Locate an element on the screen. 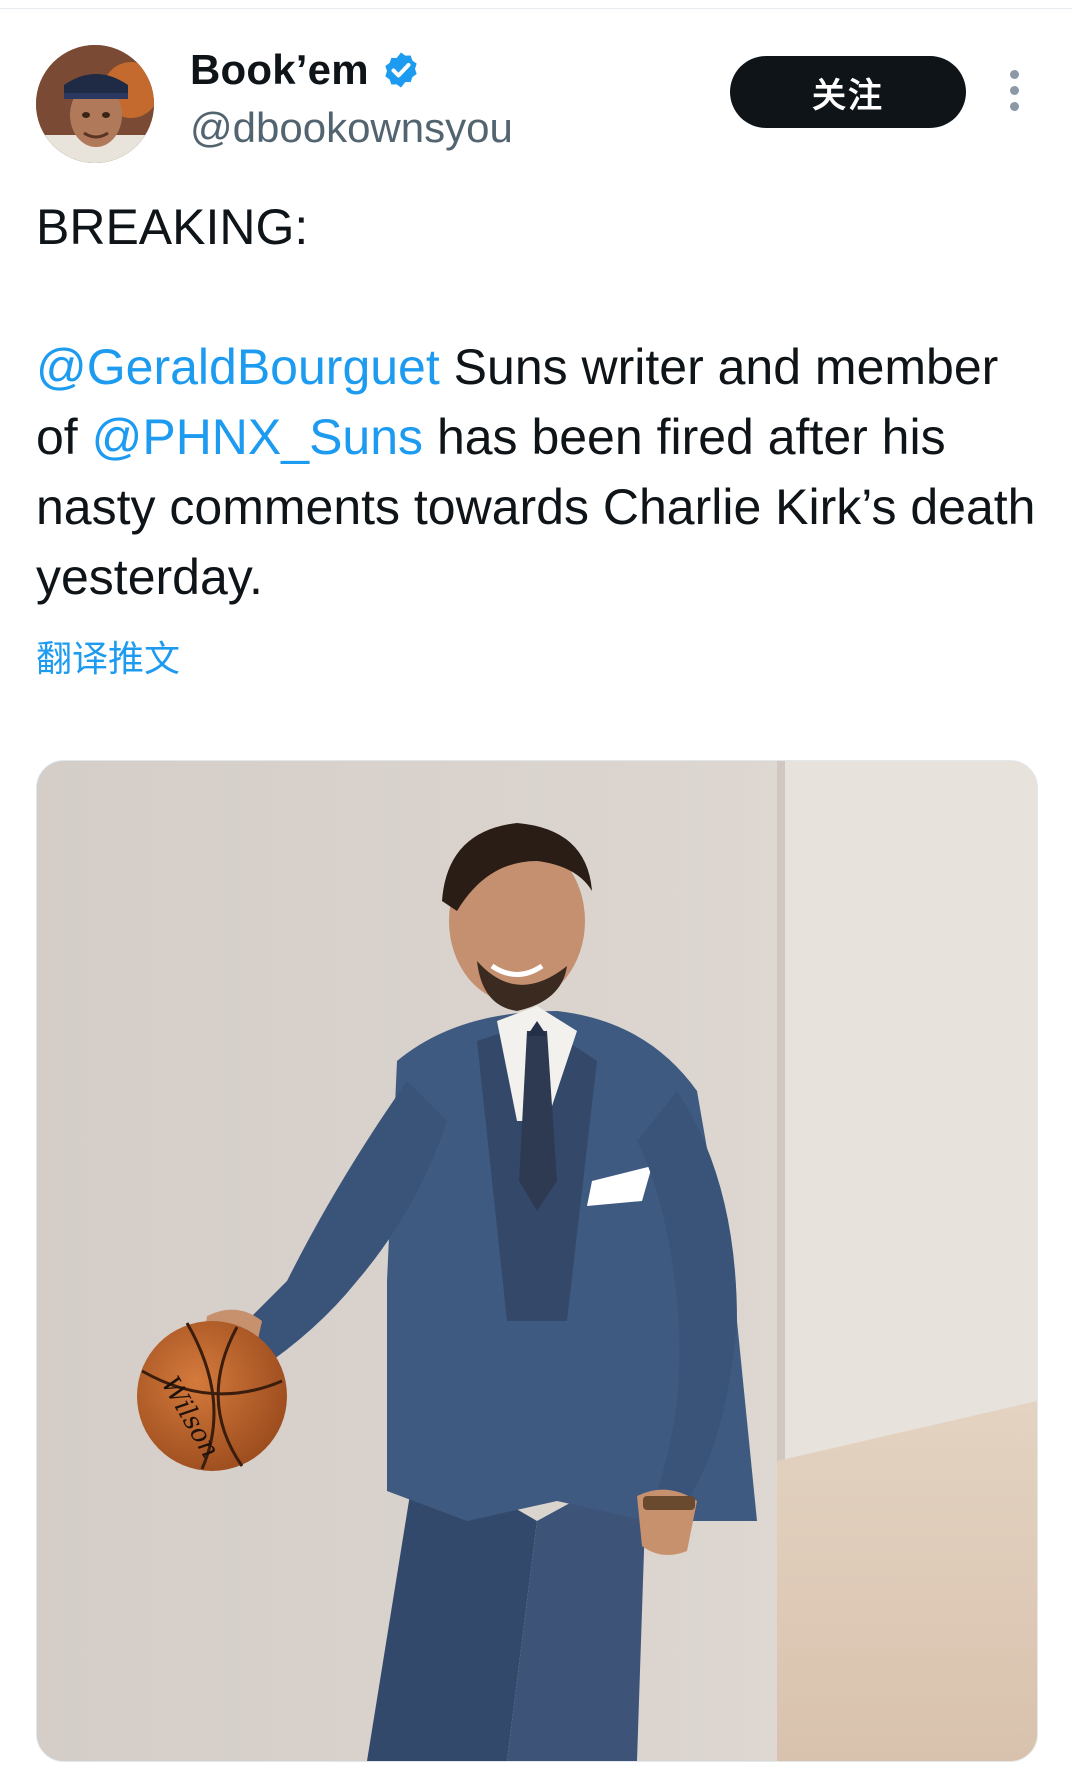  author-name-row: Book’em is located at coordinates (305, 70).